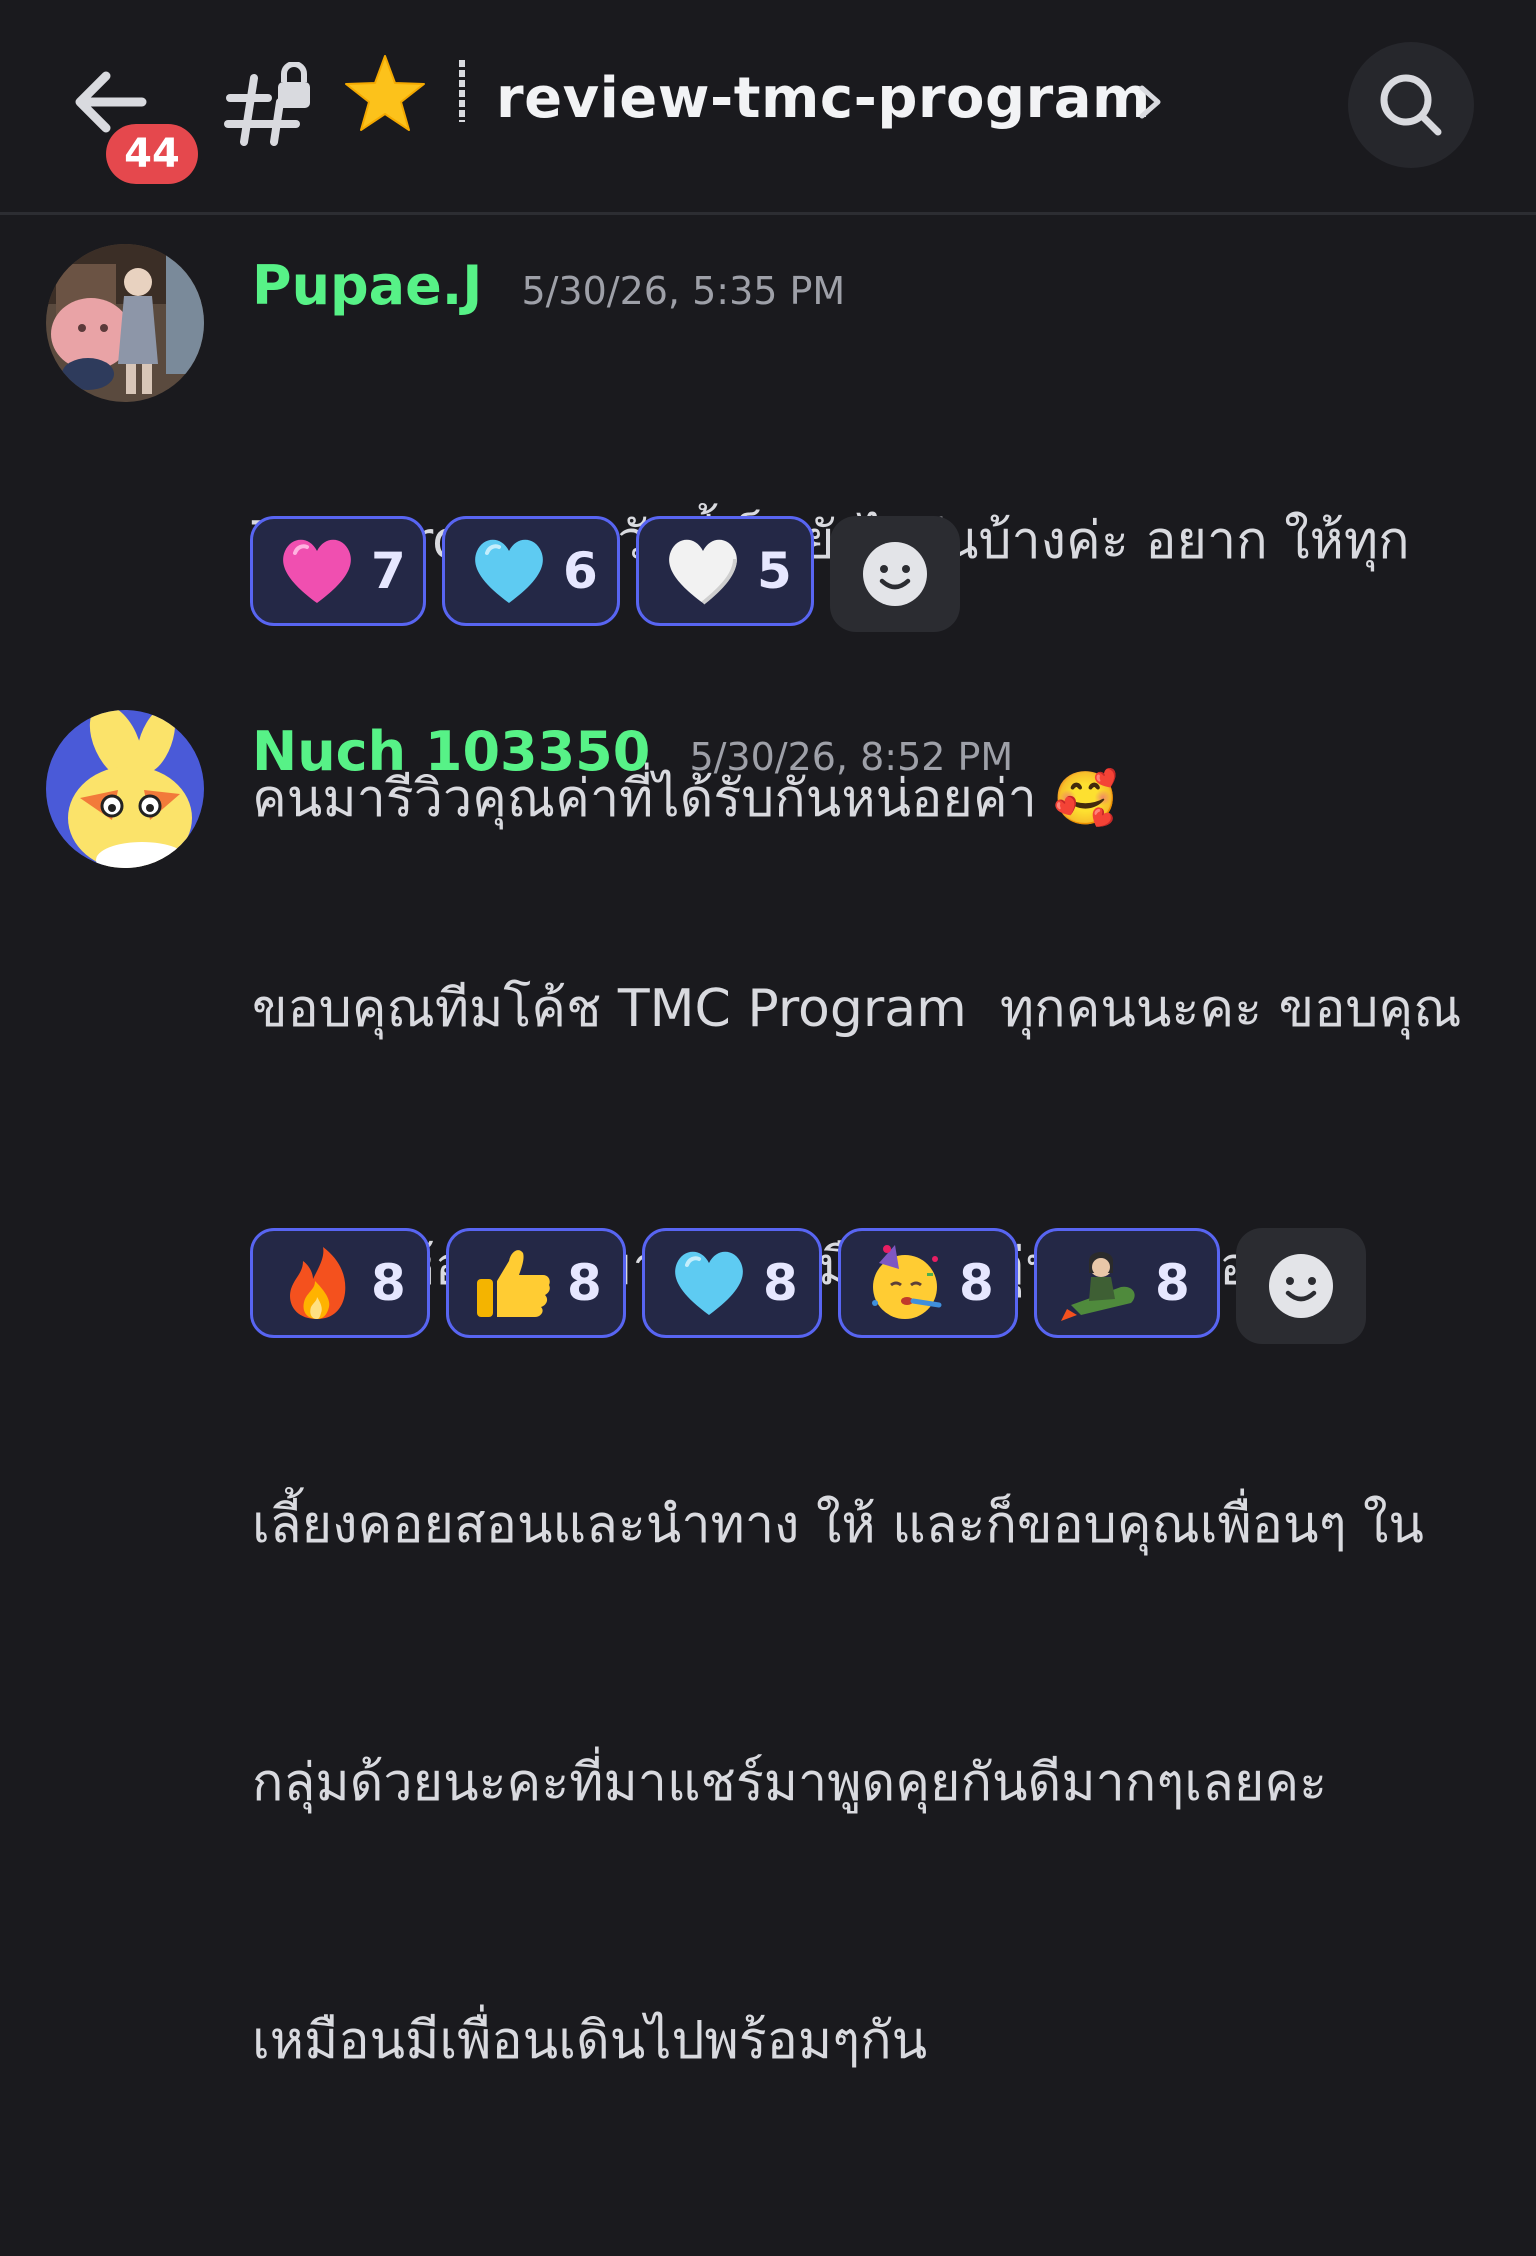 This screenshot has height=2256, width=1536. I want to click on reaction-custom-rocket-sticker: 8, so click(1127, 1283).